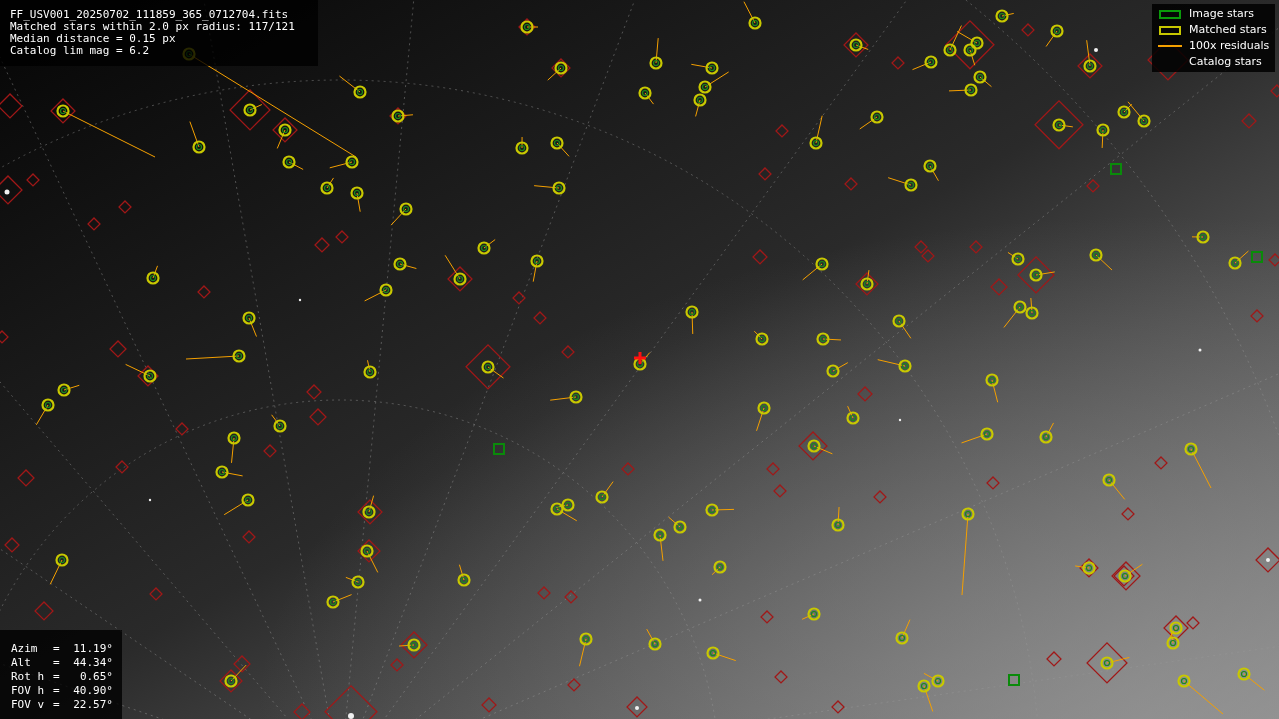  I want to click on legend-label: Matched stars, so click(1228, 30).